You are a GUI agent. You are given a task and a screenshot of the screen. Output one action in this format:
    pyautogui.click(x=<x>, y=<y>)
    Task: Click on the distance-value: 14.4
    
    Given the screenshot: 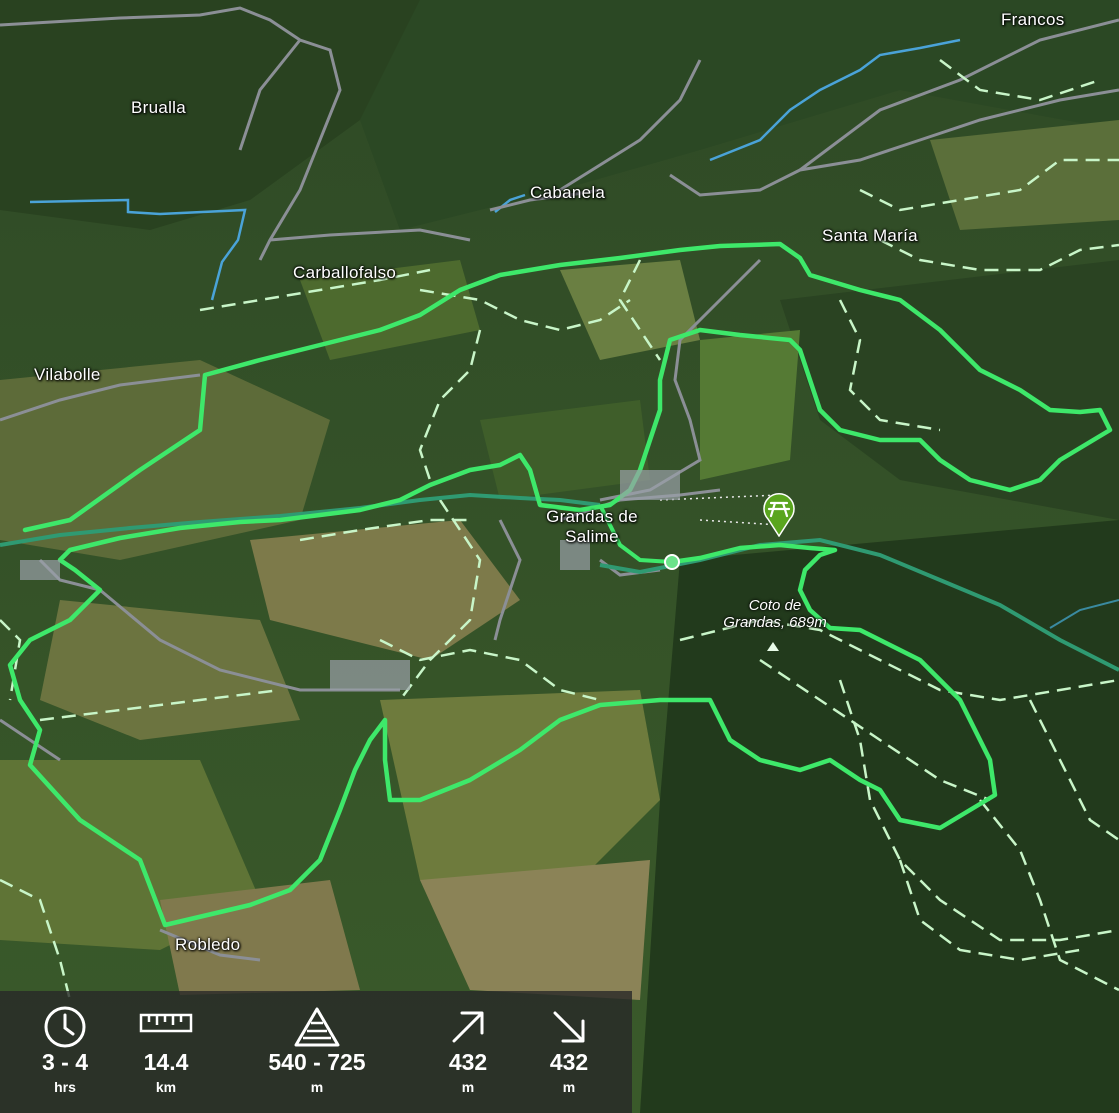 What is the action you would take?
    pyautogui.click(x=166, y=1062)
    